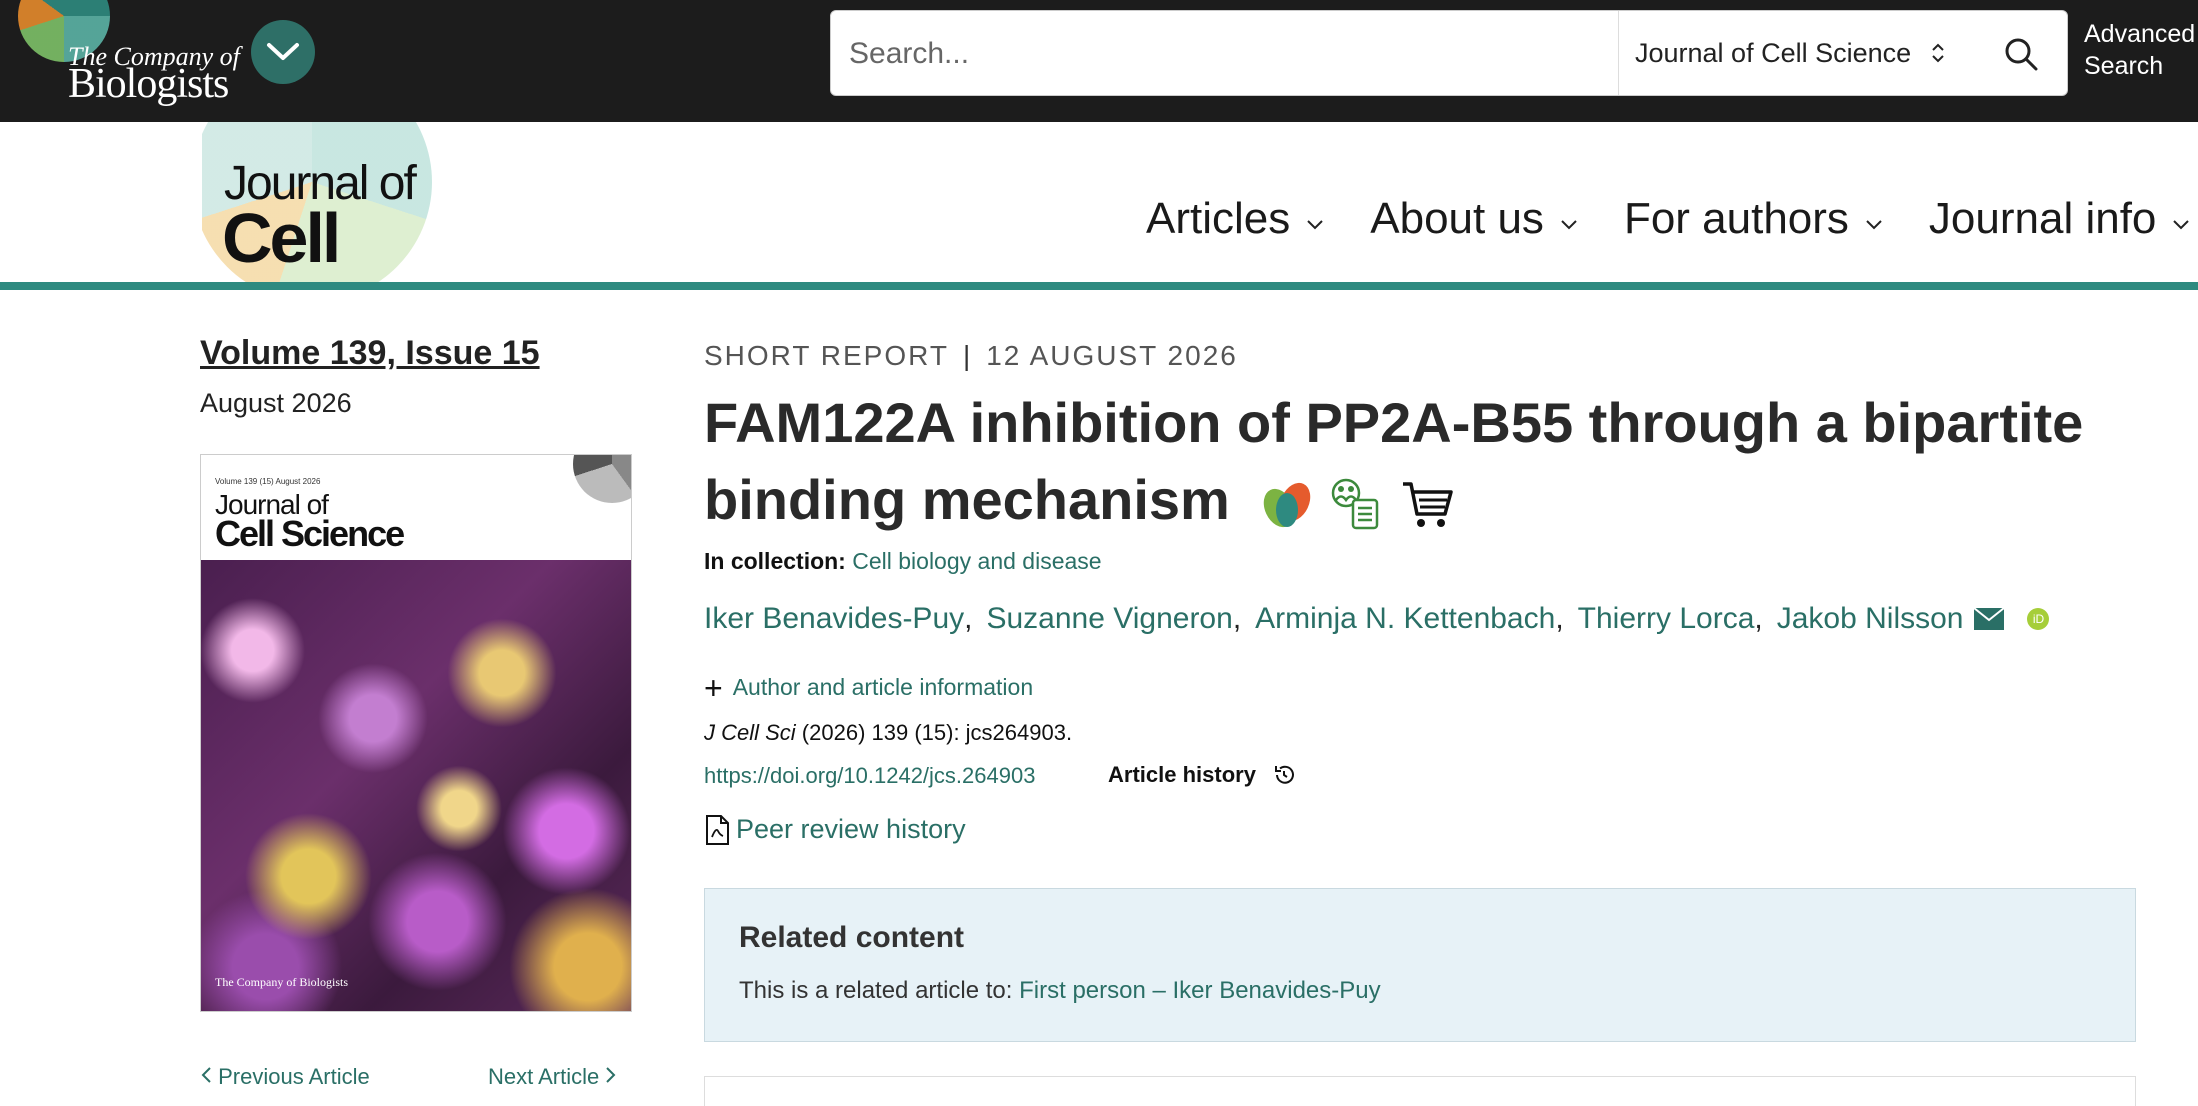 This screenshot has height=1106, width=2198. Describe the element at coordinates (281, 982) in the screenshot. I see `cover-publisher: The Company of Biologists` at that location.